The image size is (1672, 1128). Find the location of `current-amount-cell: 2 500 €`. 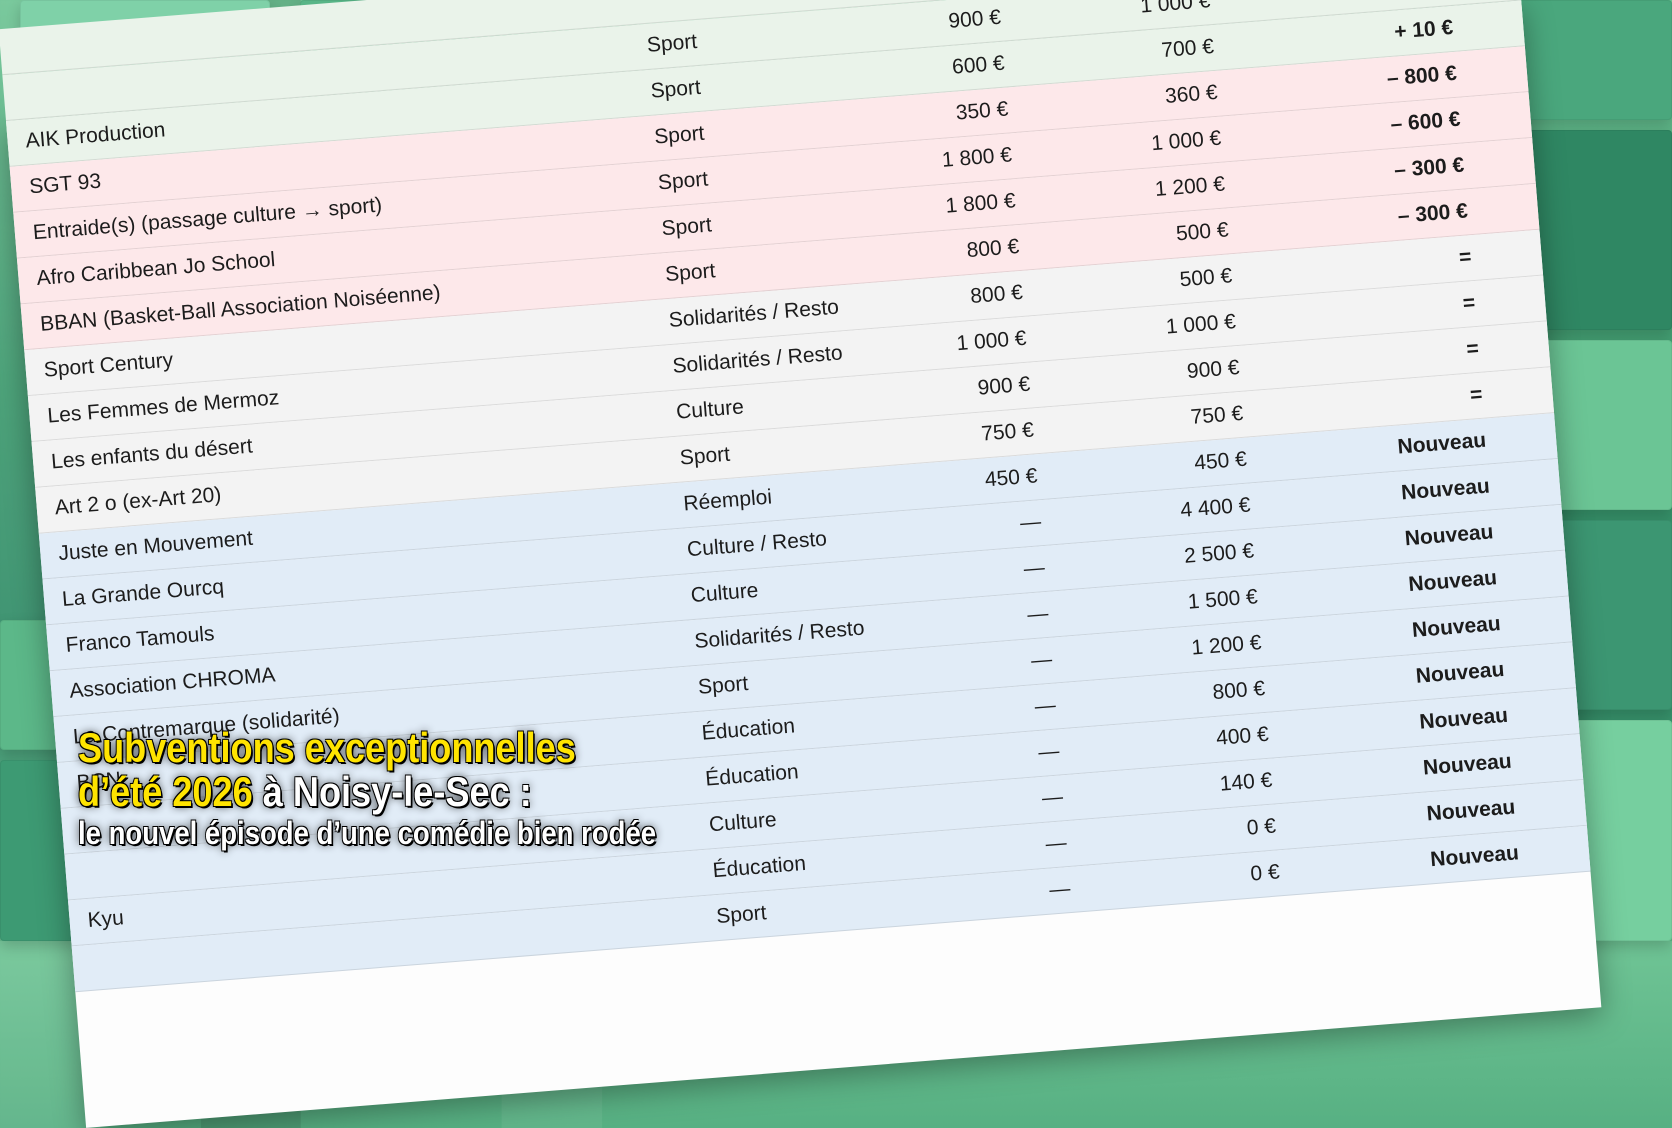

current-amount-cell: 2 500 € is located at coordinates (1219, 553).